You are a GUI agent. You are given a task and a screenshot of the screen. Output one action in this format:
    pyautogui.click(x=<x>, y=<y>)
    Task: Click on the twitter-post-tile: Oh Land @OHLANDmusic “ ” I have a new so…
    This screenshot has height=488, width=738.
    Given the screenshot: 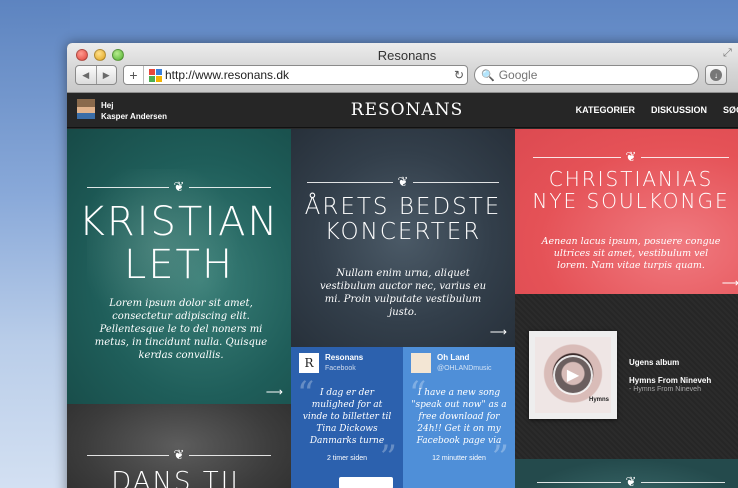 What is the action you would take?
    pyautogui.click(x=459, y=417)
    